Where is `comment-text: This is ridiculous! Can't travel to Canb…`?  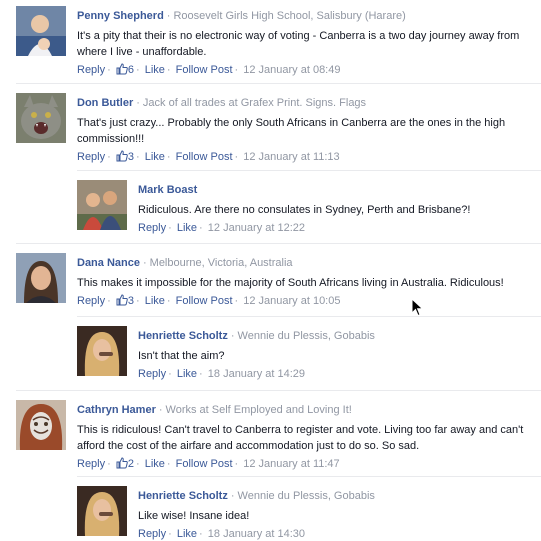
comment-text: This is ridiculous! Can't travel to Canb… is located at coordinates (300, 438).